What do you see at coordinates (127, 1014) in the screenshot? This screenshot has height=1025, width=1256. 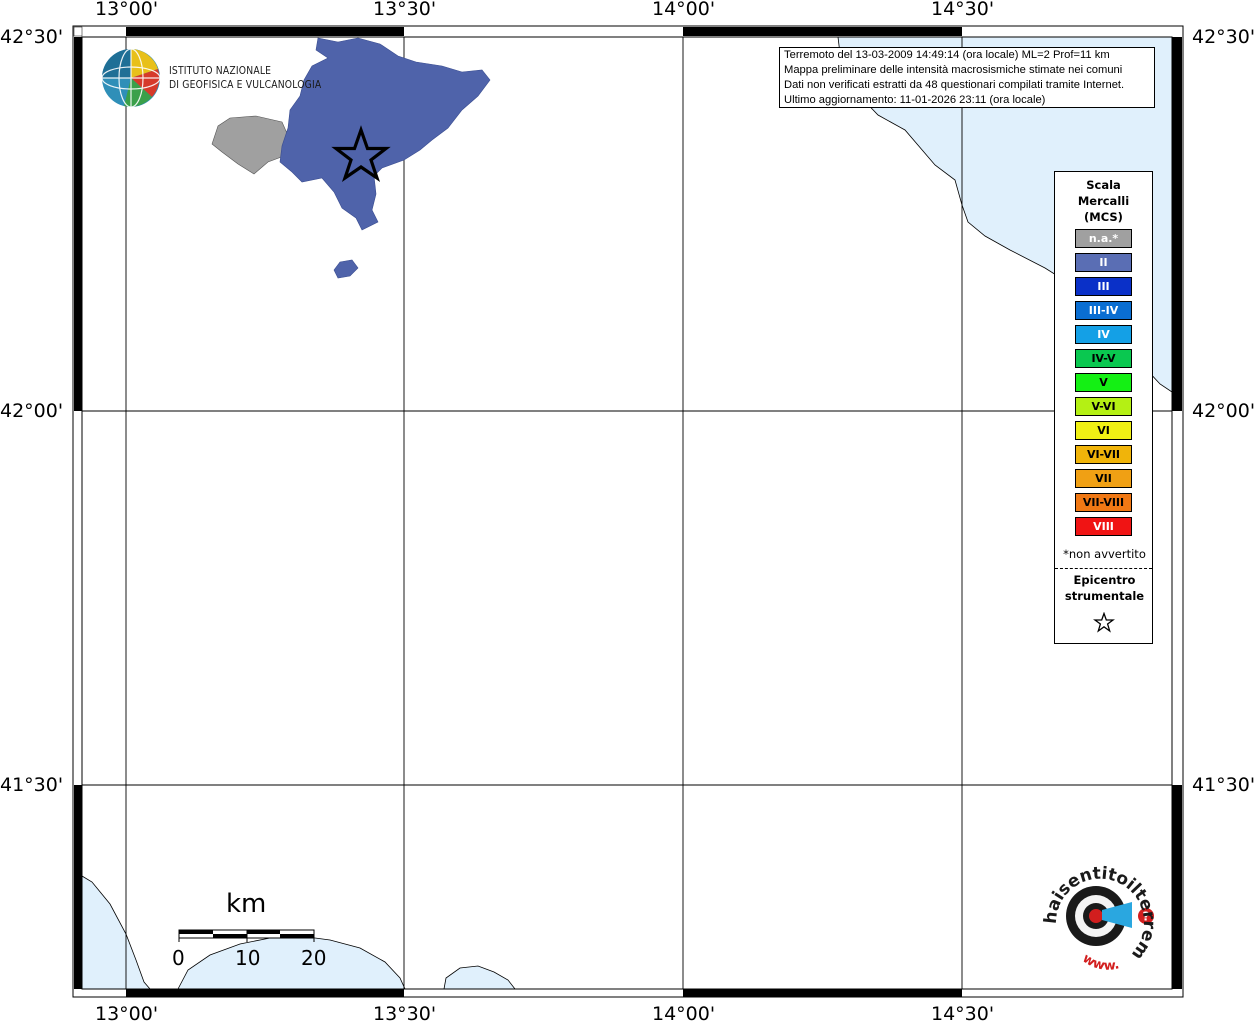 I see `lon-label-bottom-1300: 13°00'` at bounding box center [127, 1014].